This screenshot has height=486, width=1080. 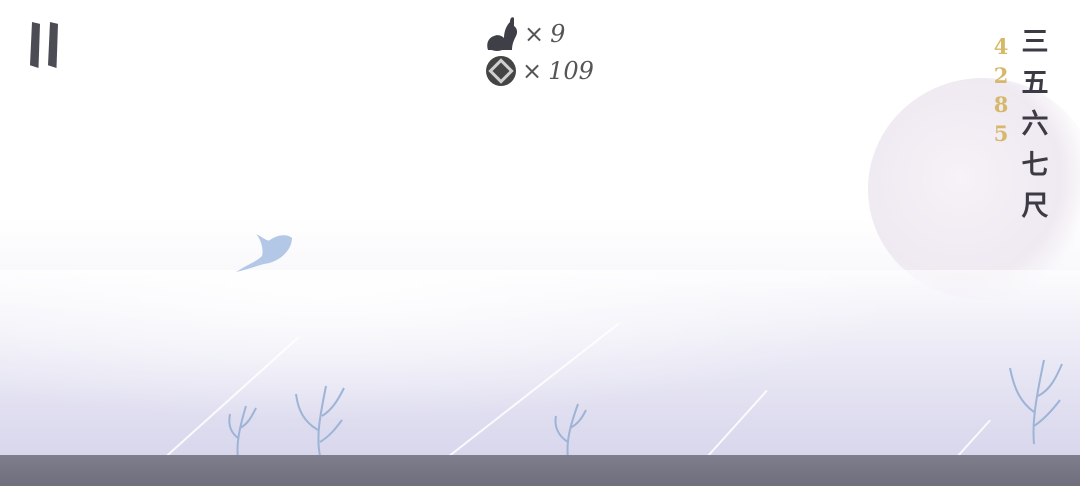 I want to click on level-name-char: 七, so click(x=1035, y=165).